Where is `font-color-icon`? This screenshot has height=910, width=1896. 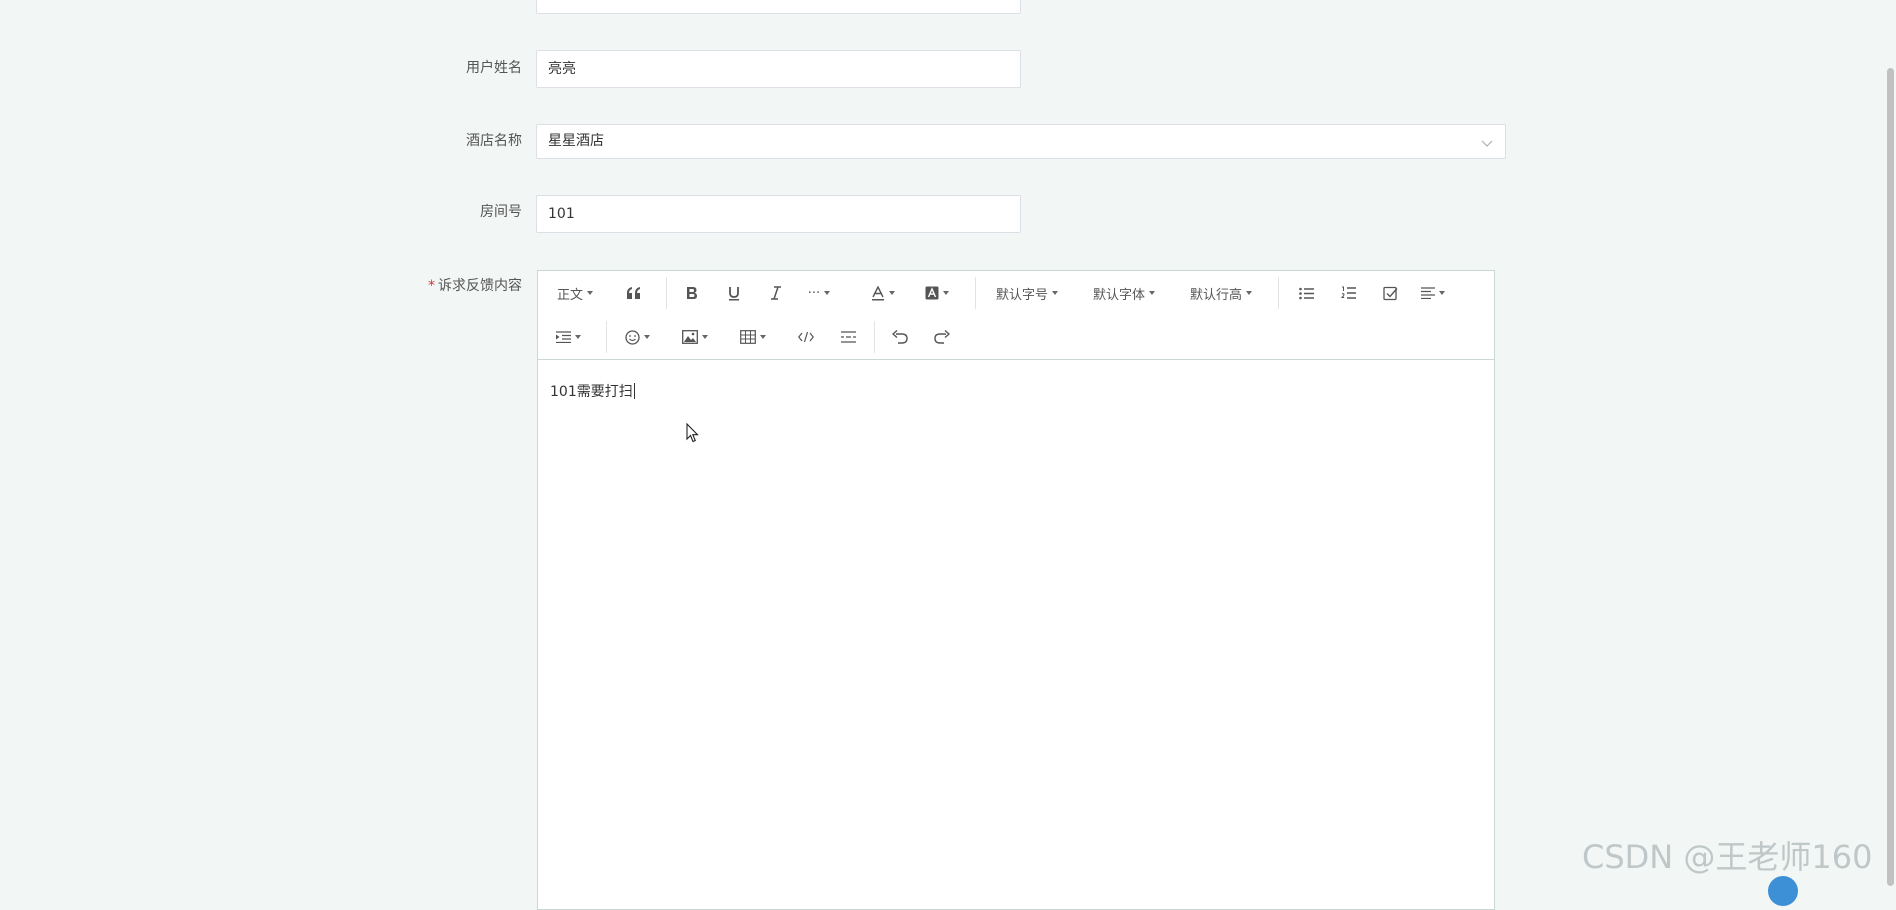 font-color-icon is located at coordinates (878, 292).